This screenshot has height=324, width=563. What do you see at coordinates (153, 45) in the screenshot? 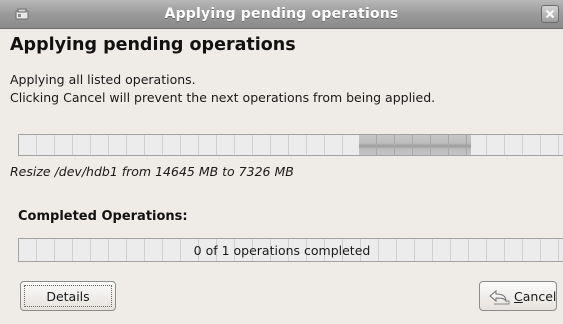
I see `page-heading: Applying pending operations` at bounding box center [153, 45].